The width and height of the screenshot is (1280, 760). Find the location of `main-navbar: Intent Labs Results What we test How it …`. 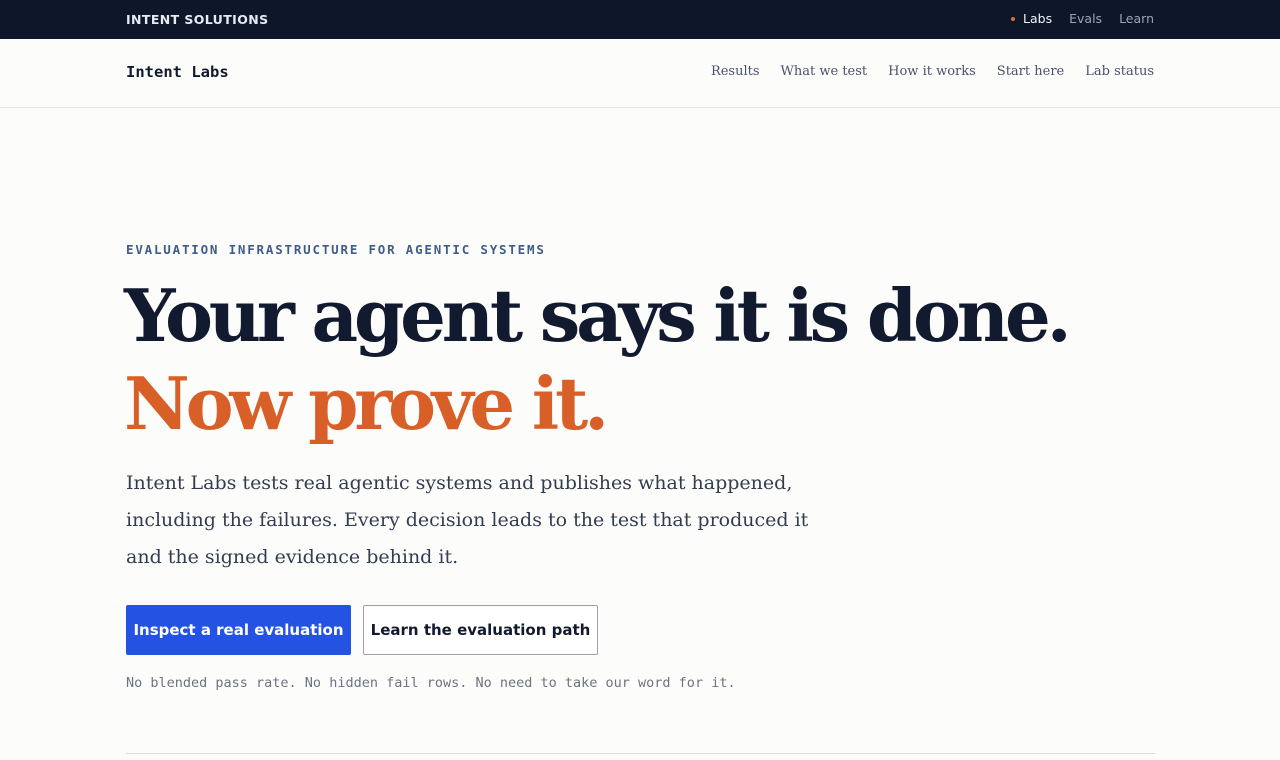

main-navbar: Intent Labs Results What we test How it … is located at coordinates (640, 73).